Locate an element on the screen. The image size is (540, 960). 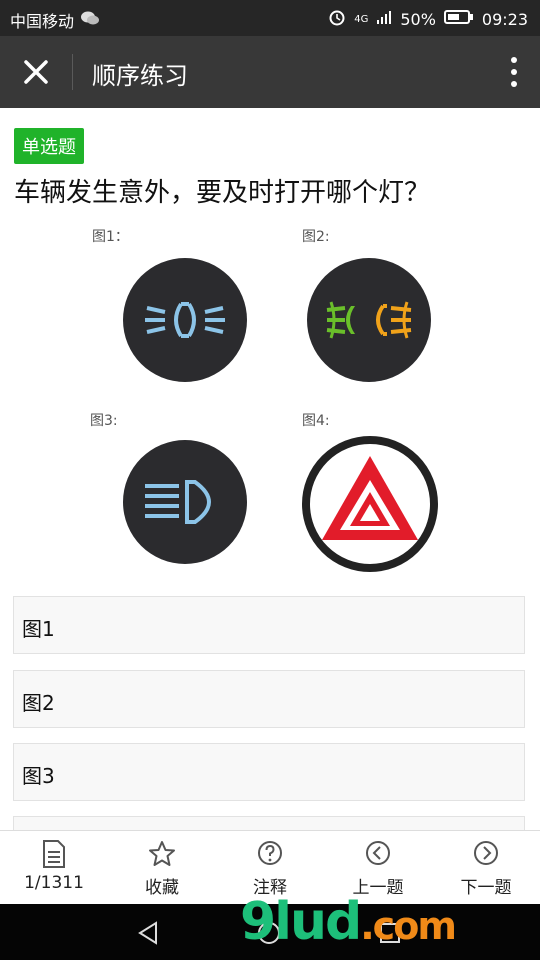
more-vertical-icon is located at coordinates (514, 72).